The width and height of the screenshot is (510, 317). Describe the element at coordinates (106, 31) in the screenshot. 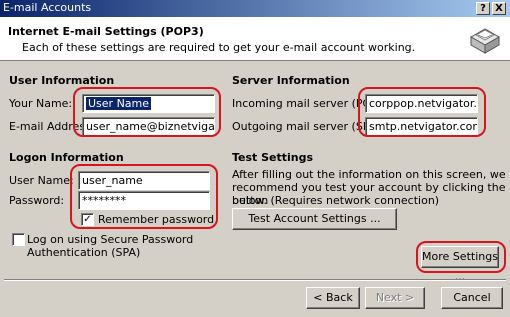

I see `page-title: Internet E-mail Settings (POP3)` at that location.